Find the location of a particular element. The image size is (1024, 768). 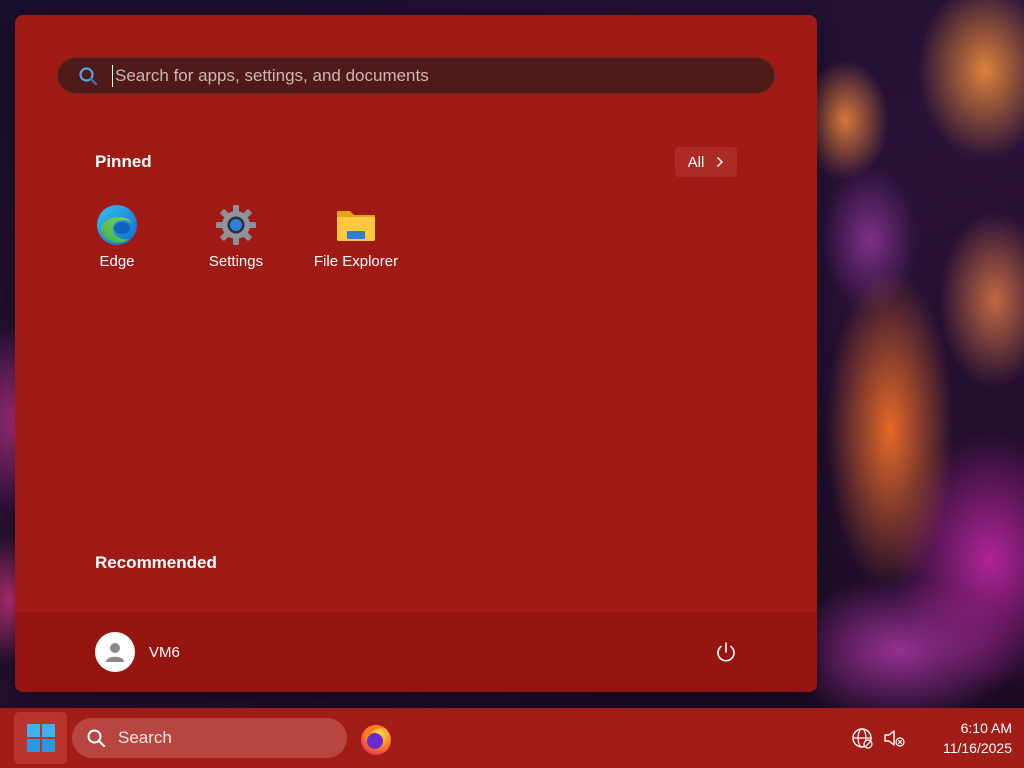

user-name: VM6 is located at coordinates (164, 652).